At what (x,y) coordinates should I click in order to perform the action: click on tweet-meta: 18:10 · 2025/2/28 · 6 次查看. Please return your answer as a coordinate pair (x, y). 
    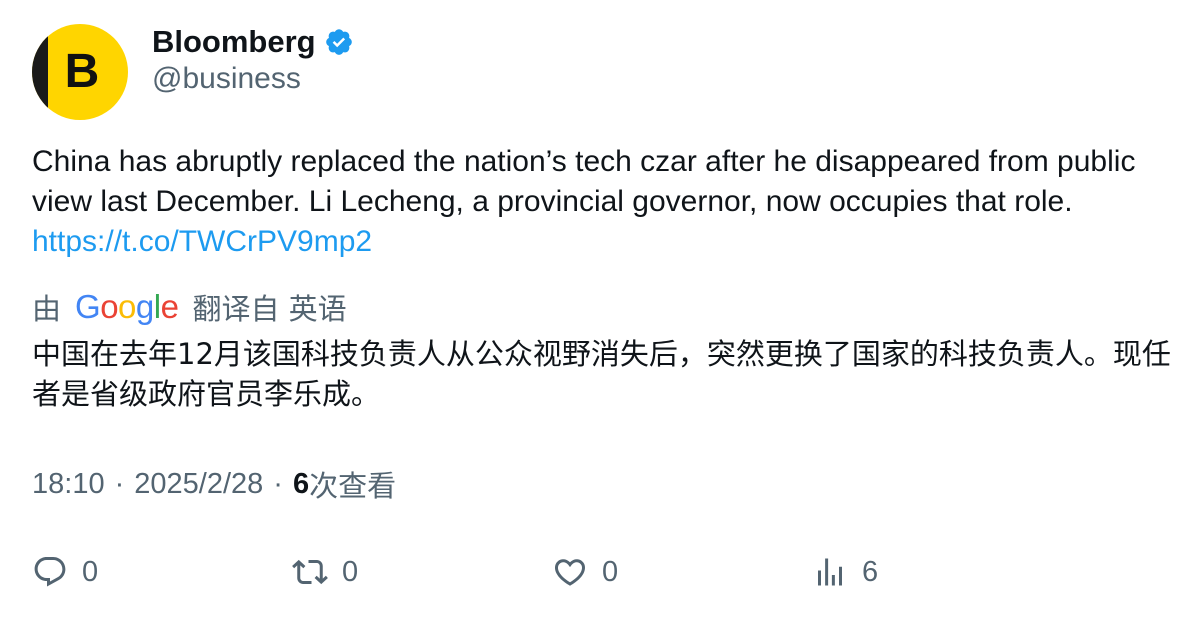
    Looking at the image, I should click on (214, 484).